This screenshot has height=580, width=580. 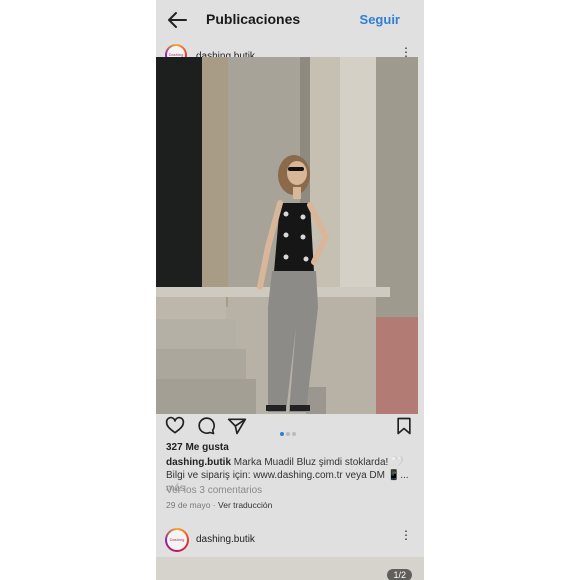 I want to click on next-post-image: 1/2, so click(x=290, y=568).